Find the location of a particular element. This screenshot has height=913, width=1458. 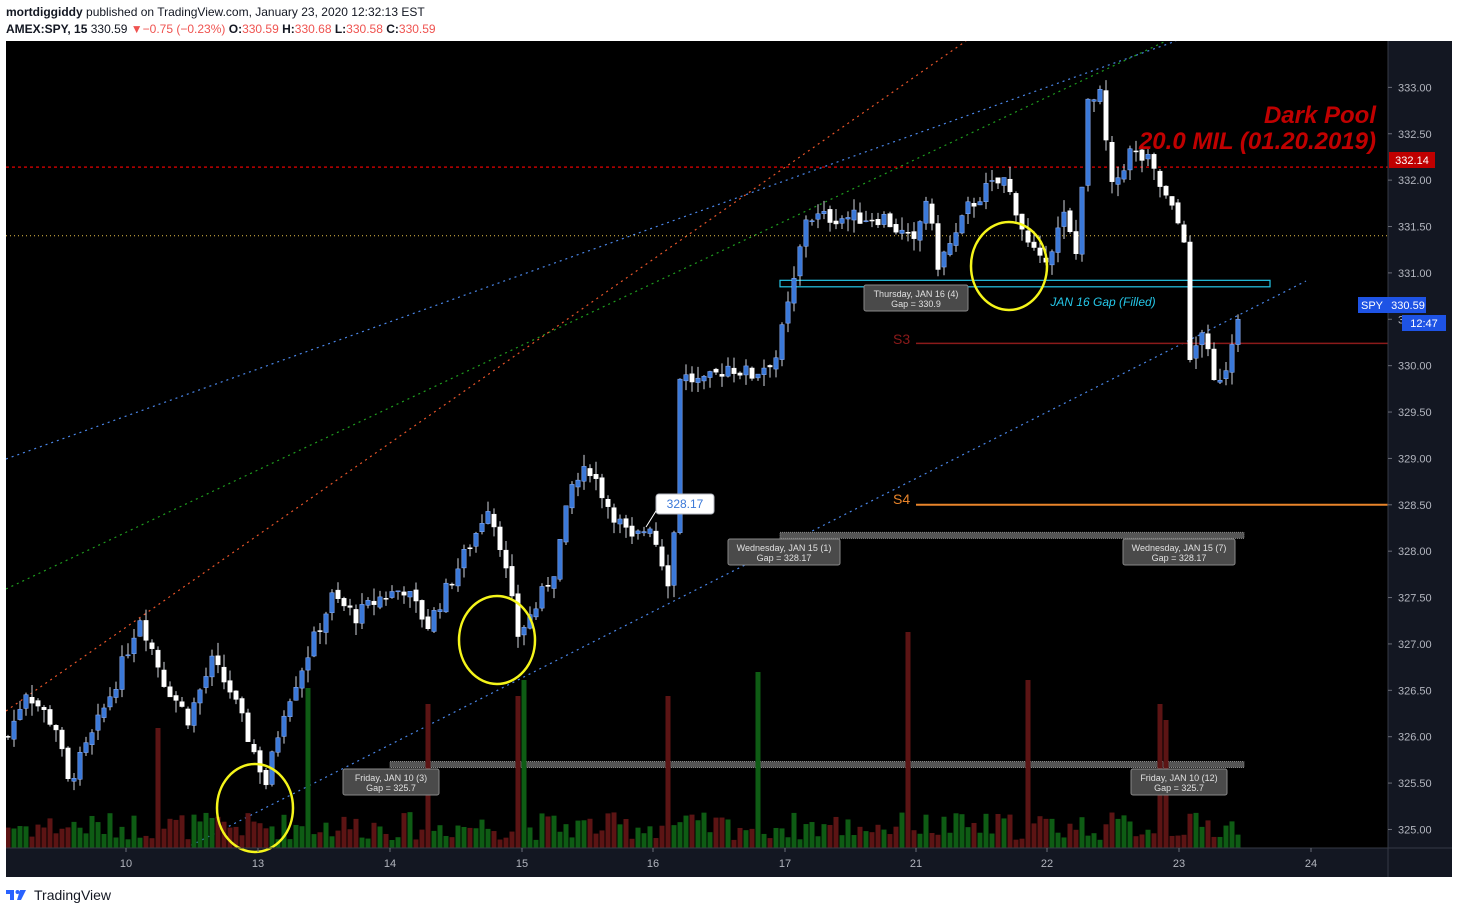

y-tick-label: 328.50 is located at coordinates (1415, 506).